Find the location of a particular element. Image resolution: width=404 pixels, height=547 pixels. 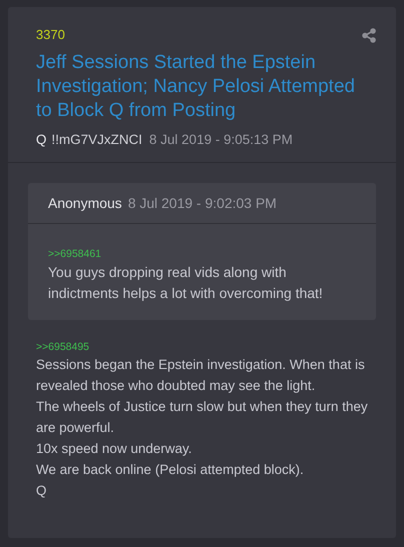

post-text: Q is located at coordinates (42, 491).